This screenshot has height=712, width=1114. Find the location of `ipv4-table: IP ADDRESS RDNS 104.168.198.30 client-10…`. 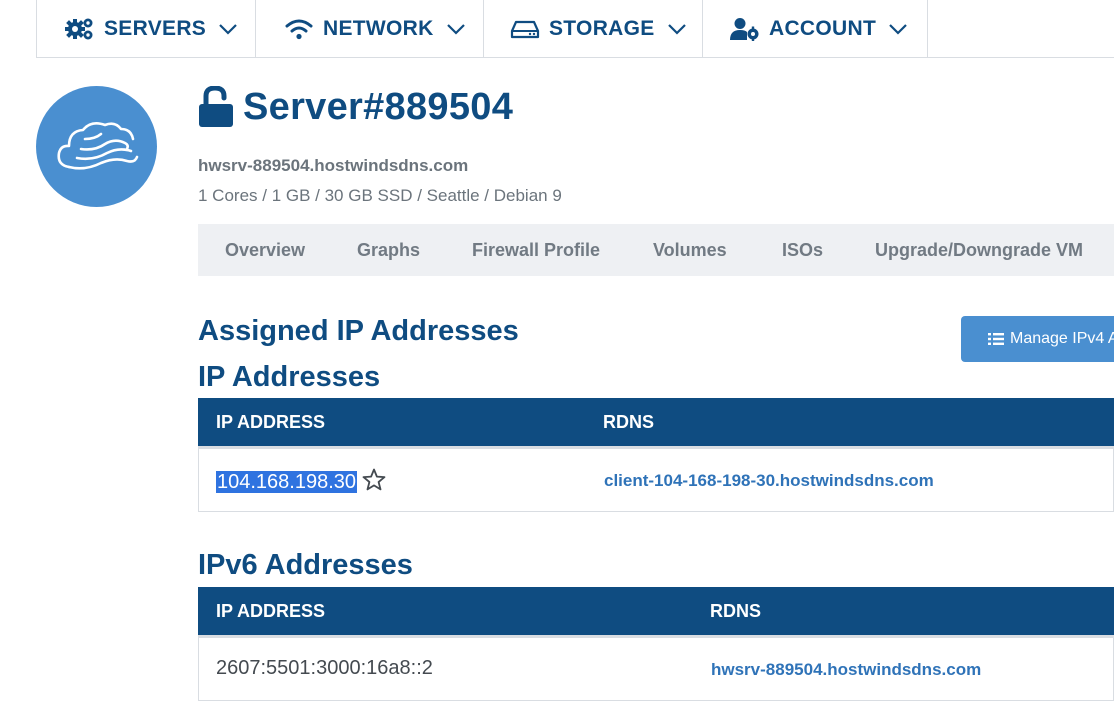

ipv4-table: IP ADDRESS RDNS 104.168.198.30 client-10… is located at coordinates (656, 455).